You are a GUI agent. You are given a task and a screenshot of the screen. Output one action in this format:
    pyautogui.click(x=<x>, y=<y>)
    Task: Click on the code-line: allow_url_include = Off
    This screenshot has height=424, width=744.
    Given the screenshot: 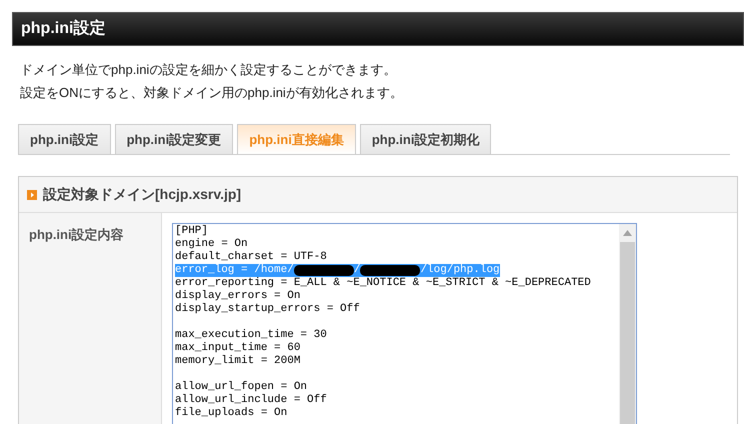 What is the action you would take?
    pyautogui.click(x=251, y=400)
    